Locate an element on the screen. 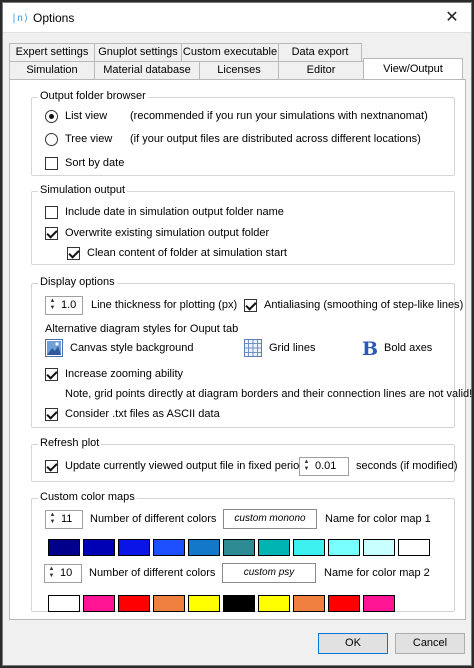 The image size is (474, 668). map1-swatches is located at coordinates (240, 547).